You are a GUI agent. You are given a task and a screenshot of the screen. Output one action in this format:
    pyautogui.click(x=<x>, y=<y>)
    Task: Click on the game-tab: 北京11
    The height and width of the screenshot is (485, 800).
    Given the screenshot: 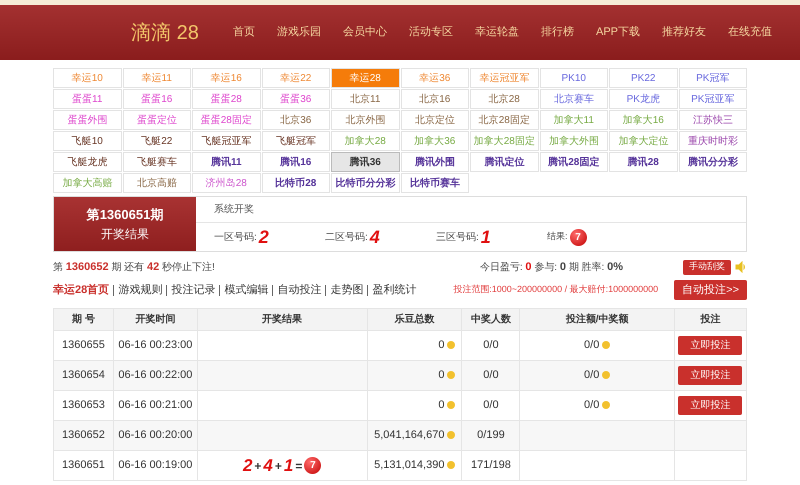 What is the action you would take?
    pyautogui.click(x=365, y=99)
    